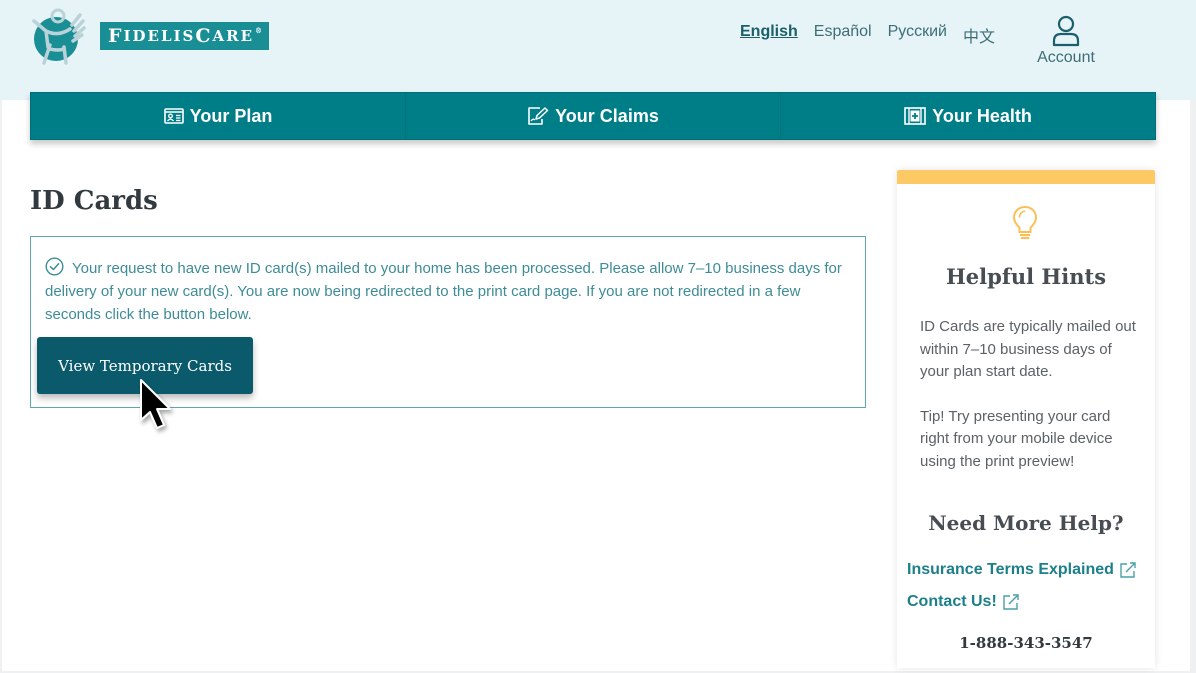  I want to click on nav-your-plan: Your Plan, so click(218, 116).